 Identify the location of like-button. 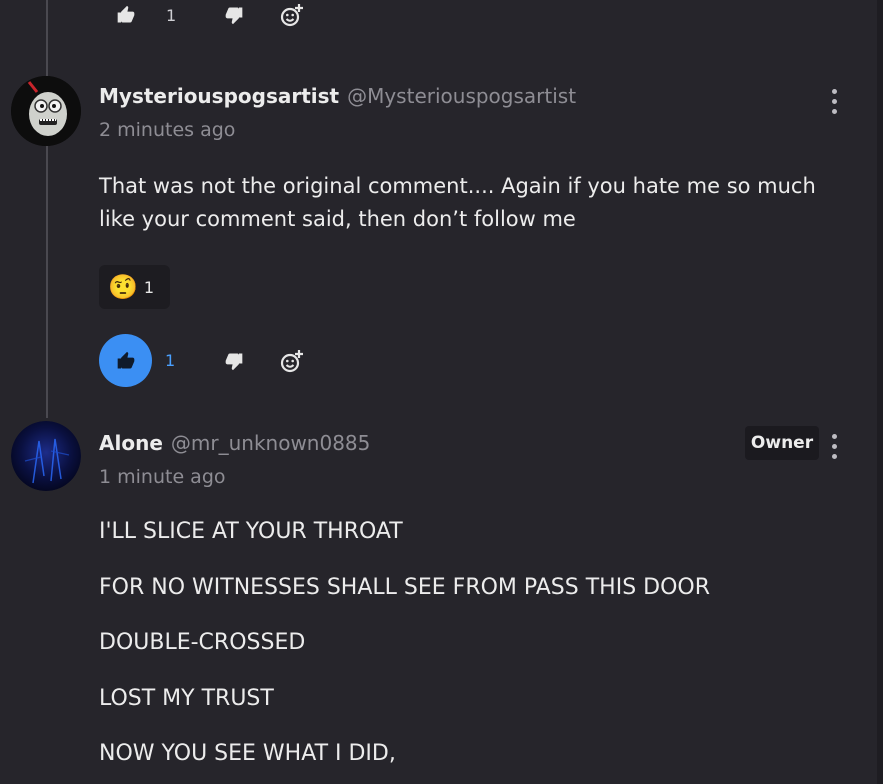
(126, 15).